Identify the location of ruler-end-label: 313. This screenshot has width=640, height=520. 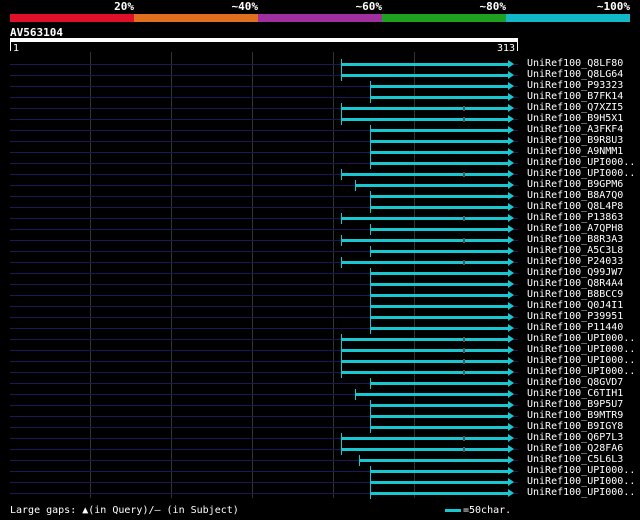
(506, 48).